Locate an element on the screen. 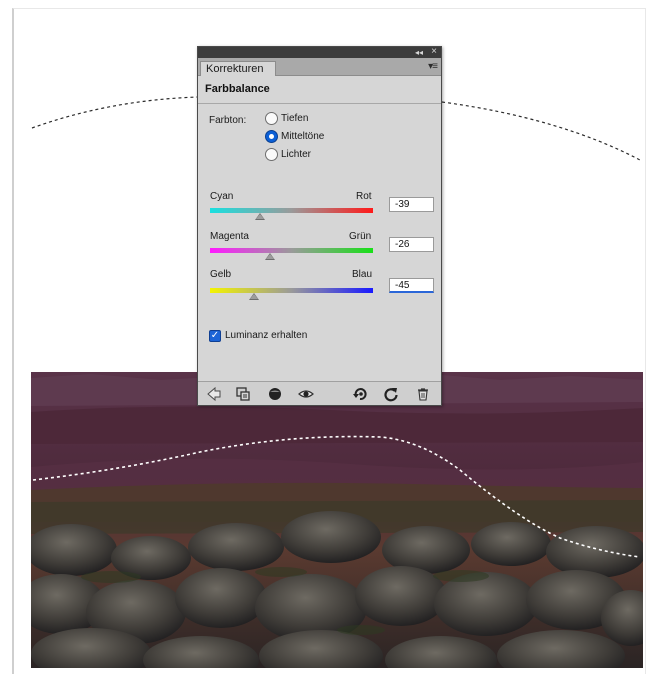  cyan-rot-value-field: -39 is located at coordinates (411, 204).